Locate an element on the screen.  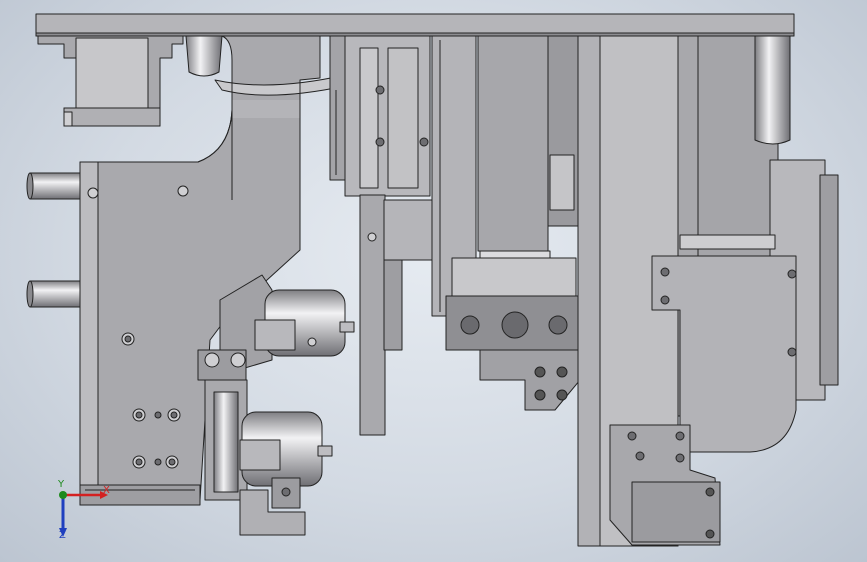
gripper-block is located at coordinates (514, 330).